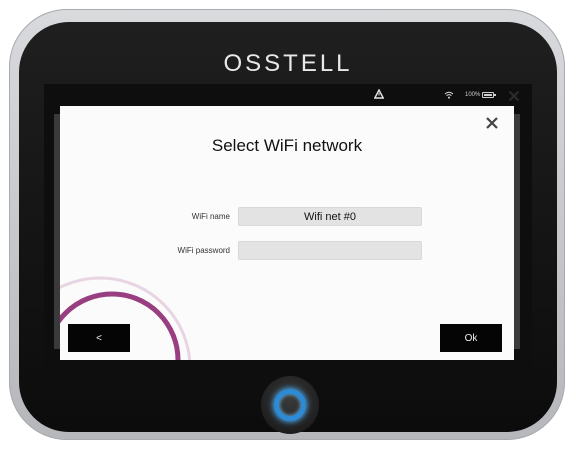 The image size is (576, 451). What do you see at coordinates (379, 94) in the screenshot?
I see `warning-icon` at bounding box center [379, 94].